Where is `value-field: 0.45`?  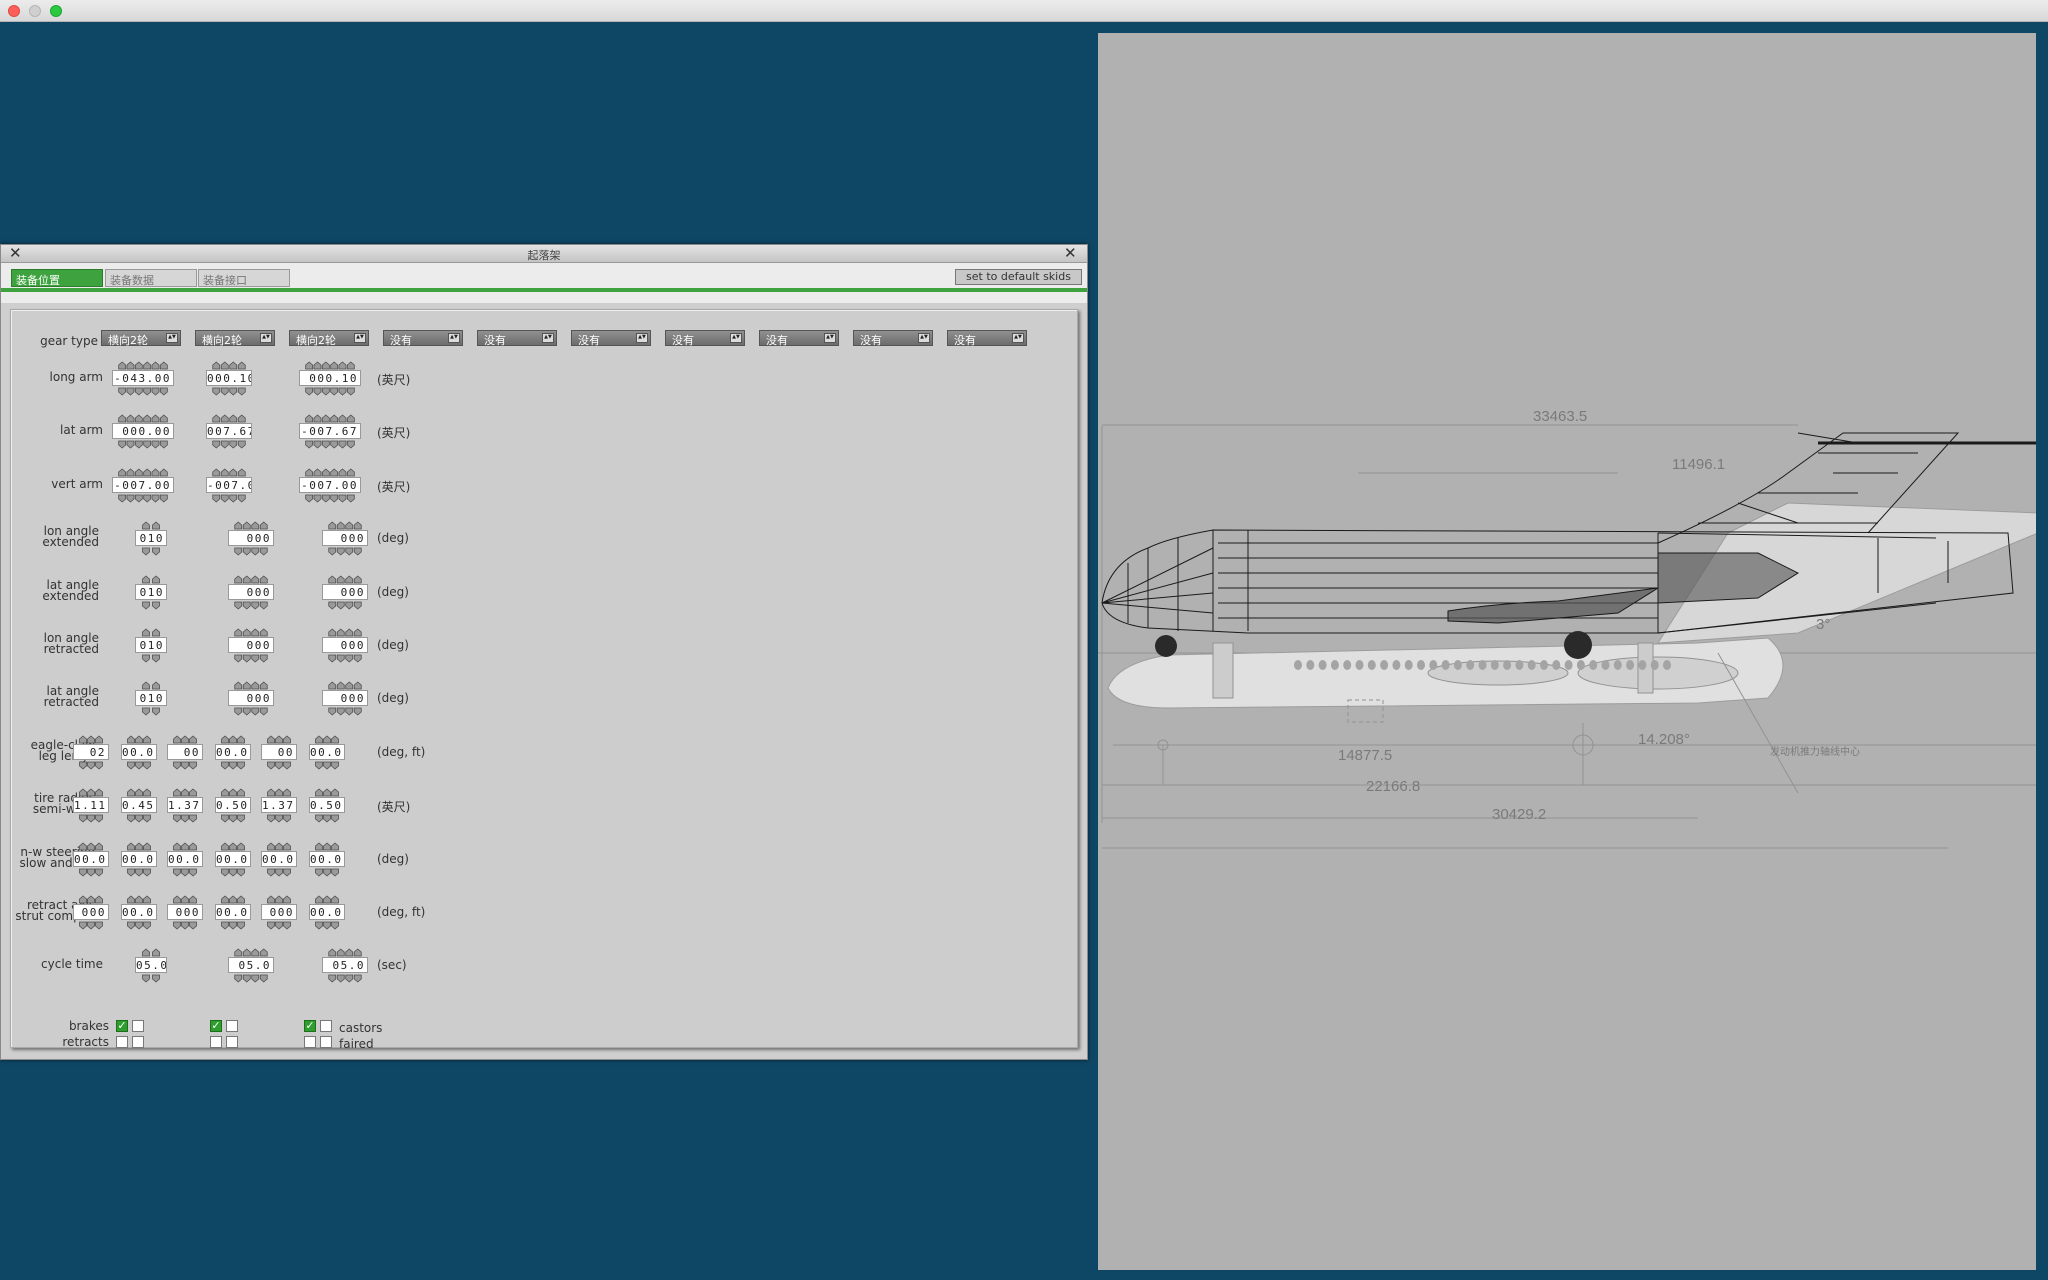 value-field: 0.45 is located at coordinates (139, 805).